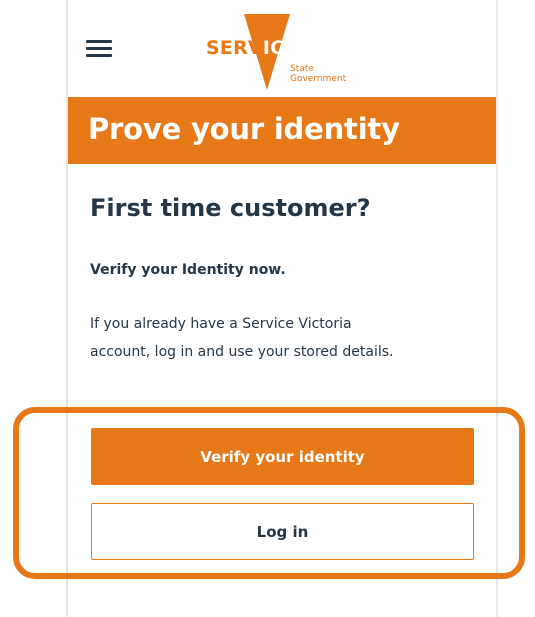  What do you see at coordinates (230, 208) in the screenshot?
I see `section-heading: First time customer?` at bounding box center [230, 208].